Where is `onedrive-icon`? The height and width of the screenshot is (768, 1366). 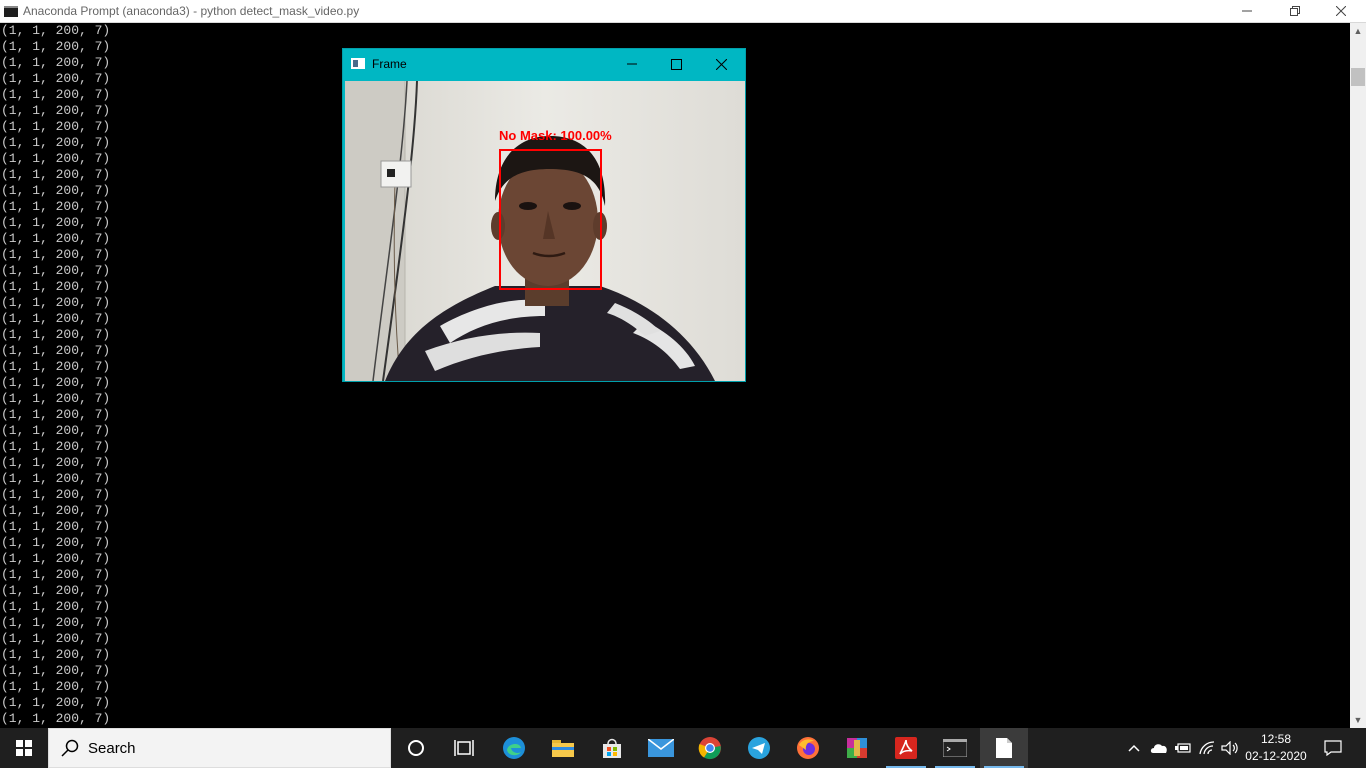 onedrive-icon is located at coordinates (1159, 748).